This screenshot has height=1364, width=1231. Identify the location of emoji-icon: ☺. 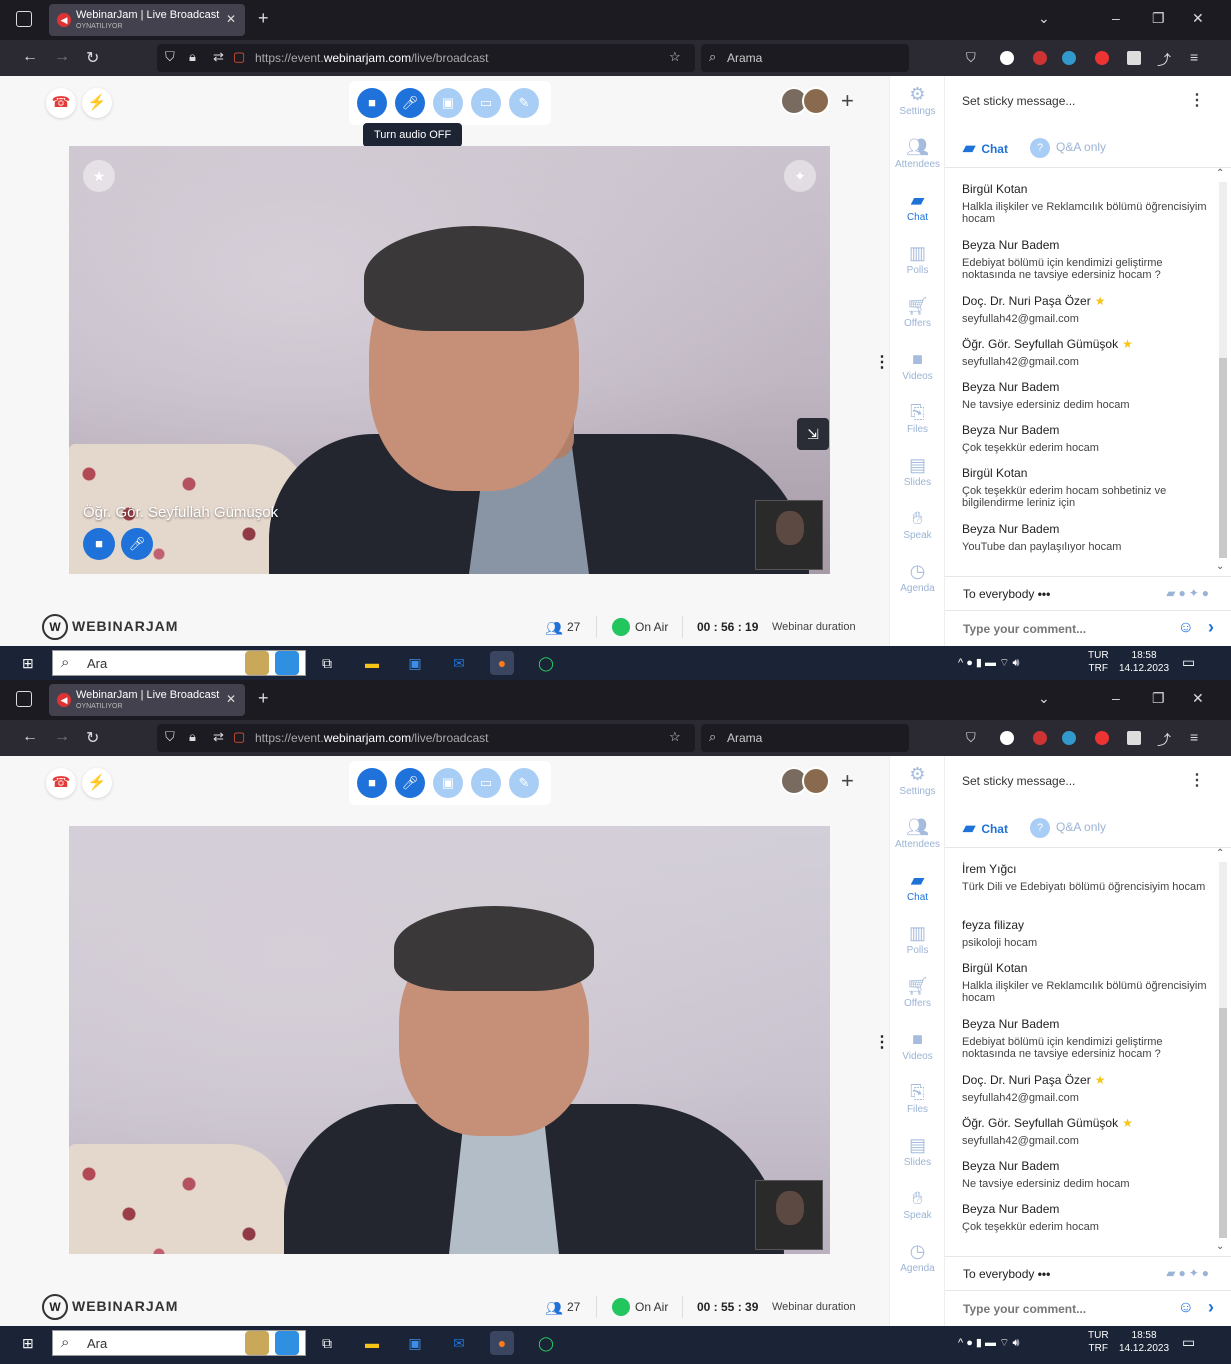
(1186, 1308).